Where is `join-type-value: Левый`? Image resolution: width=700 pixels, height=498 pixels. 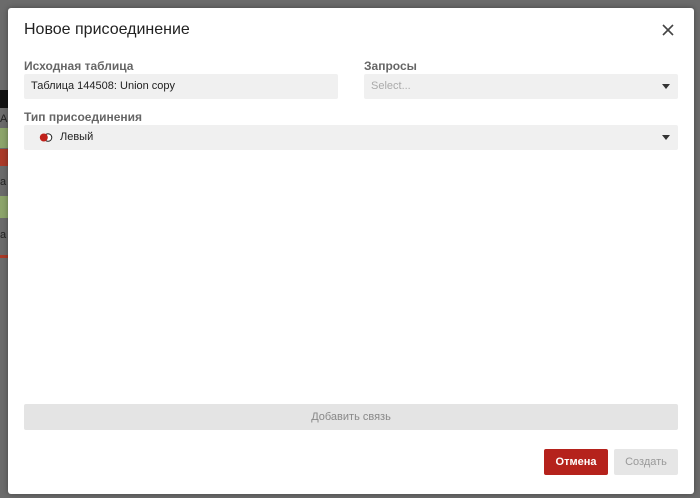
join-type-value: Левый is located at coordinates (77, 137).